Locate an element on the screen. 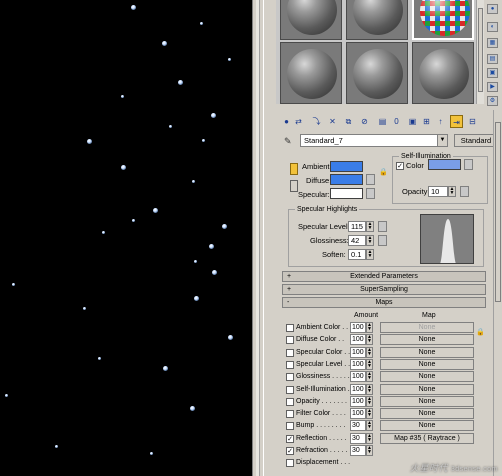 Image resolution: width=502 pixels, height=476 pixels. put-to-scene-icon: ⇄ is located at coordinates (298, 121).